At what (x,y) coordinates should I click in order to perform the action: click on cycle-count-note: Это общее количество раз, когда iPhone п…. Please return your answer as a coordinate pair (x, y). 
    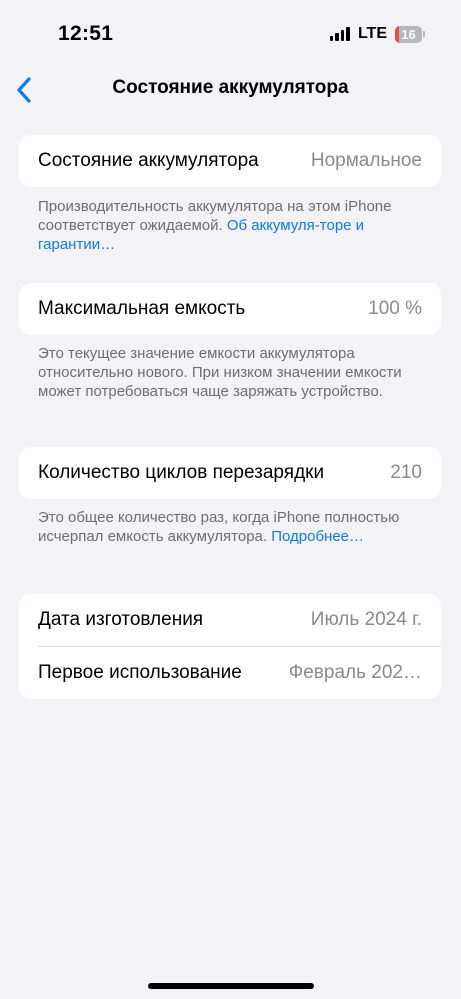
    Looking at the image, I should click on (233, 527).